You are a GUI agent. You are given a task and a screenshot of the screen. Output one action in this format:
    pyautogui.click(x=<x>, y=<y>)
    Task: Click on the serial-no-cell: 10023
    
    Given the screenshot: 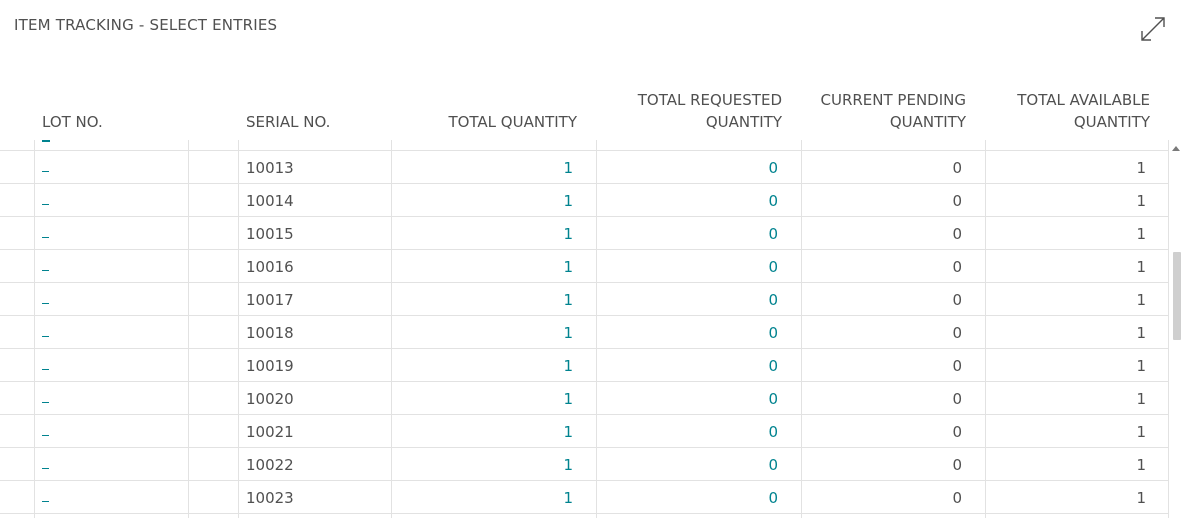 What is the action you would take?
    pyautogui.click(x=270, y=498)
    